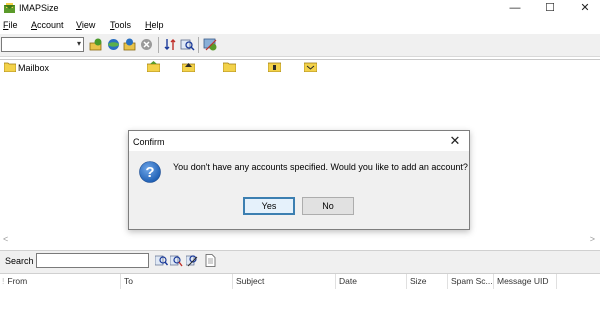  Describe the element at coordinates (210, 260) in the screenshot. I see `document-icon` at that location.